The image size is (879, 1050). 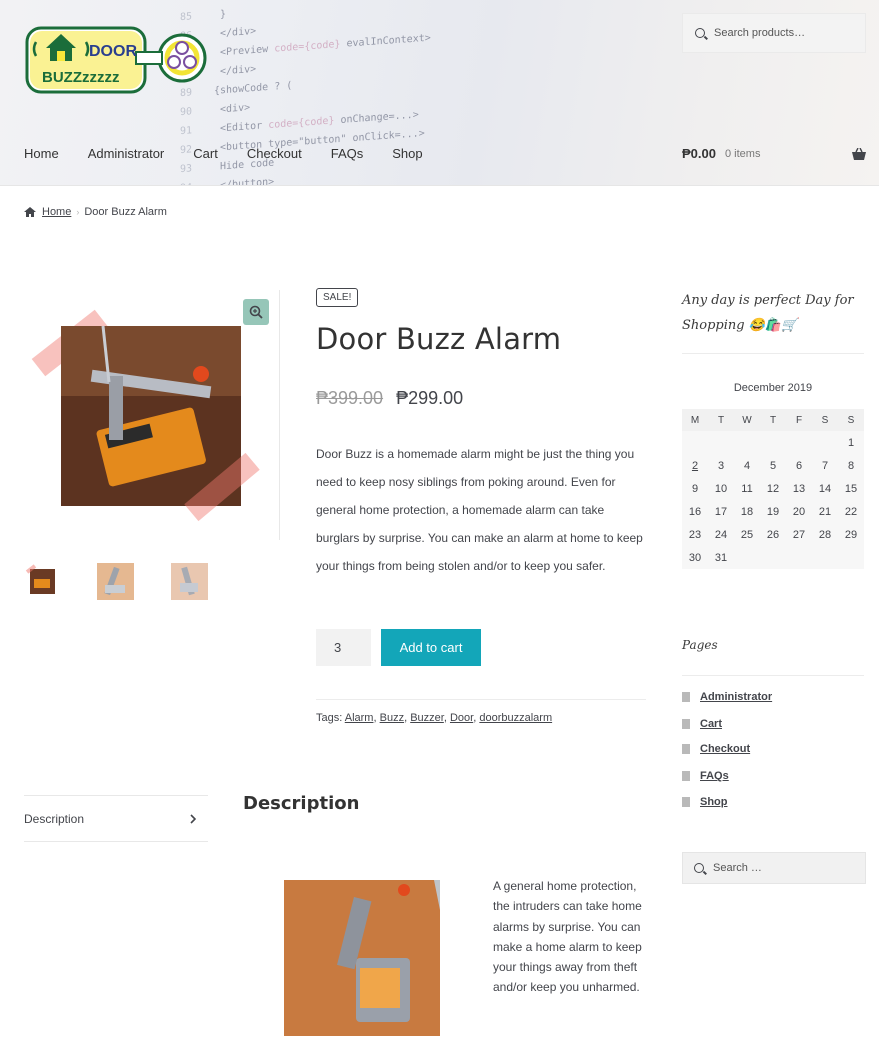 I want to click on breadcrumb-home-link: Home, so click(x=56, y=212).